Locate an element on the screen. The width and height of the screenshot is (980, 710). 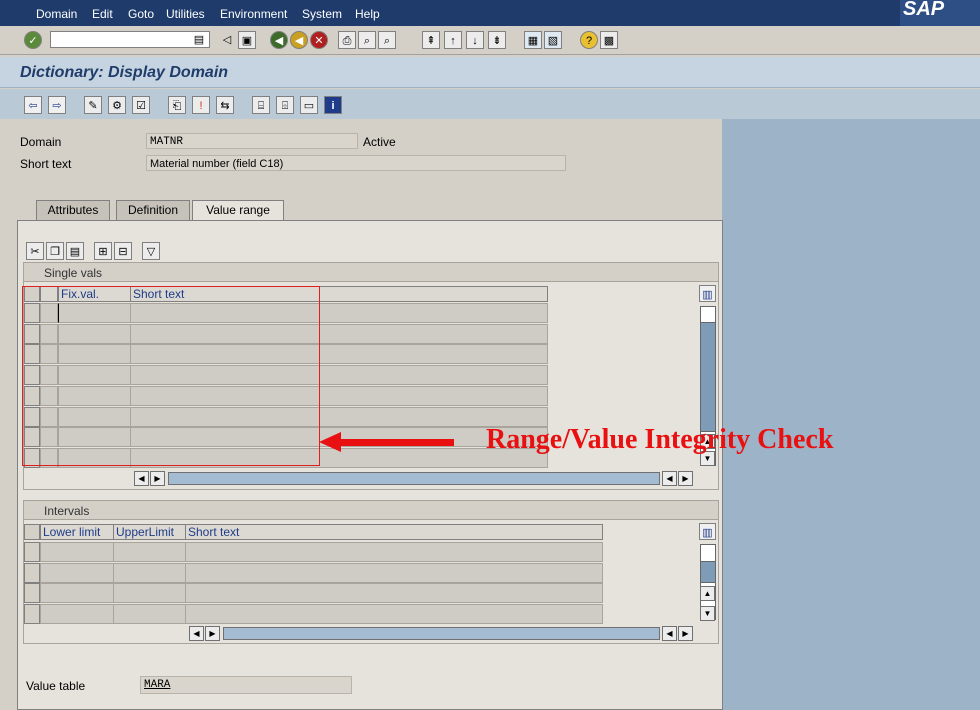
next-page-icon: ↓ is located at coordinates (475, 40).